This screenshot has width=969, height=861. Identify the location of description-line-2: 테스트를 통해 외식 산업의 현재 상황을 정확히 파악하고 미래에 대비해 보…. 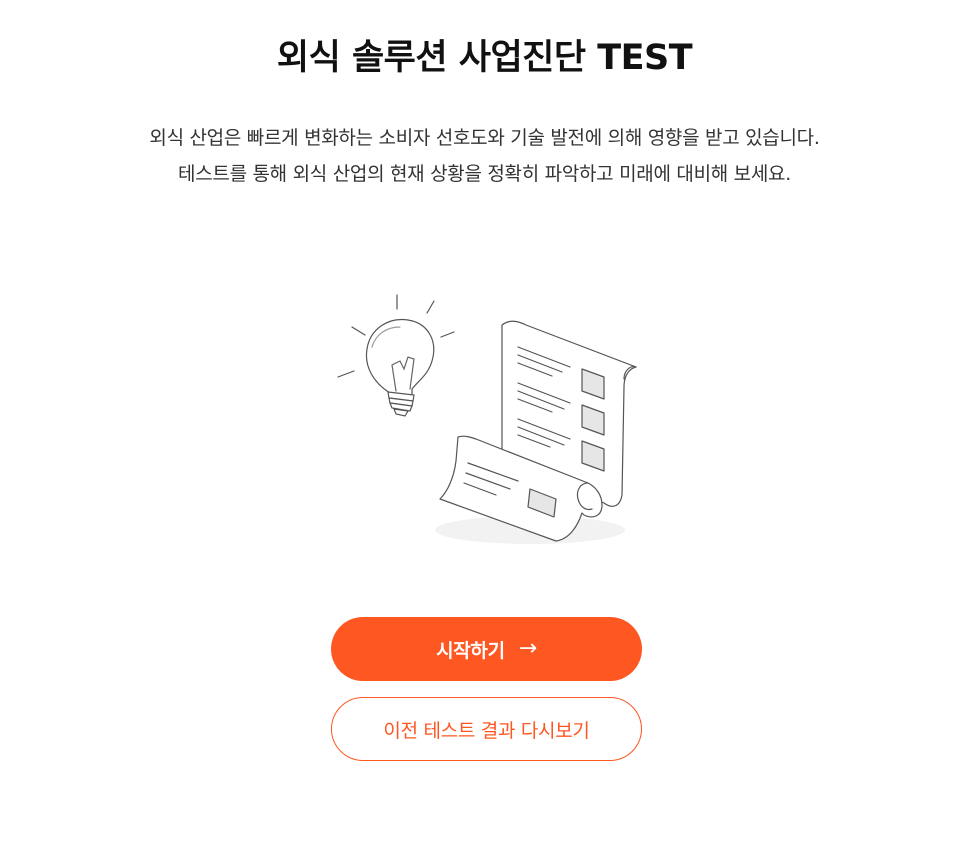
(484, 174).